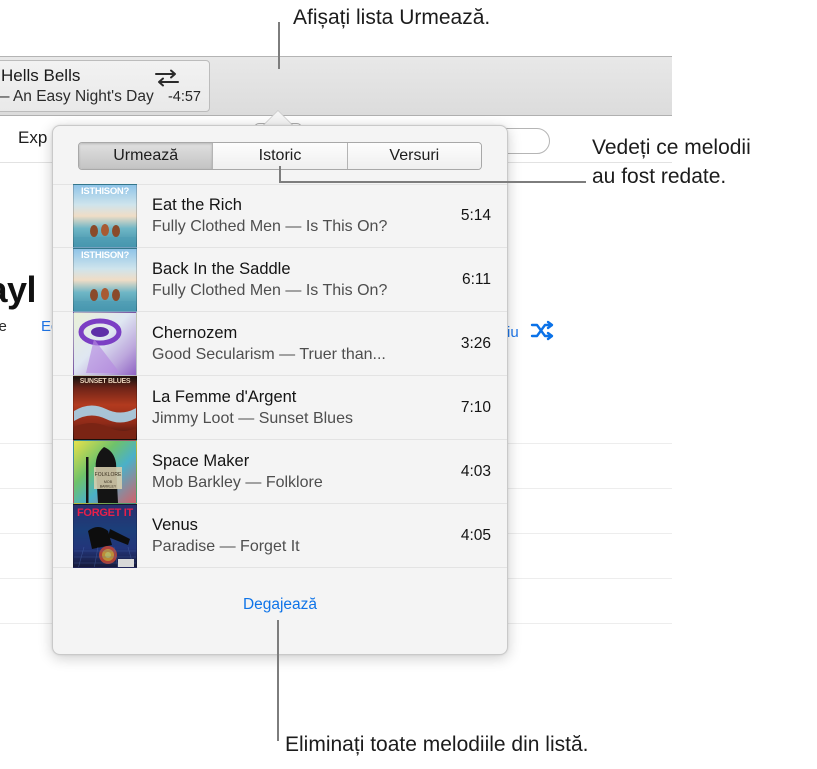 The width and height of the screenshot is (817, 769). What do you see at coordinates (237, 482) in the screenshot?
I see `track-subtitle: Mob Barkley — Folklore` at bounding box center [237, 482].